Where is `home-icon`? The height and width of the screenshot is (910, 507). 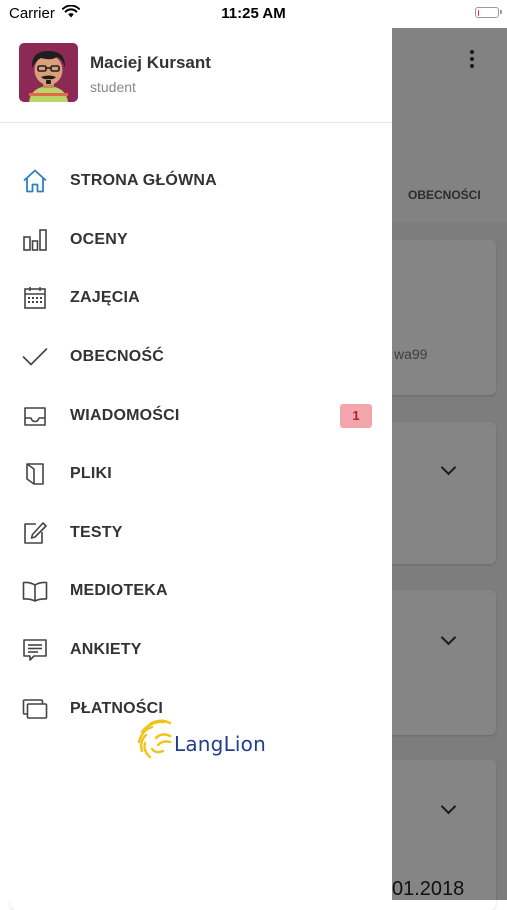 home-icon is located at coordinates (35, 181).